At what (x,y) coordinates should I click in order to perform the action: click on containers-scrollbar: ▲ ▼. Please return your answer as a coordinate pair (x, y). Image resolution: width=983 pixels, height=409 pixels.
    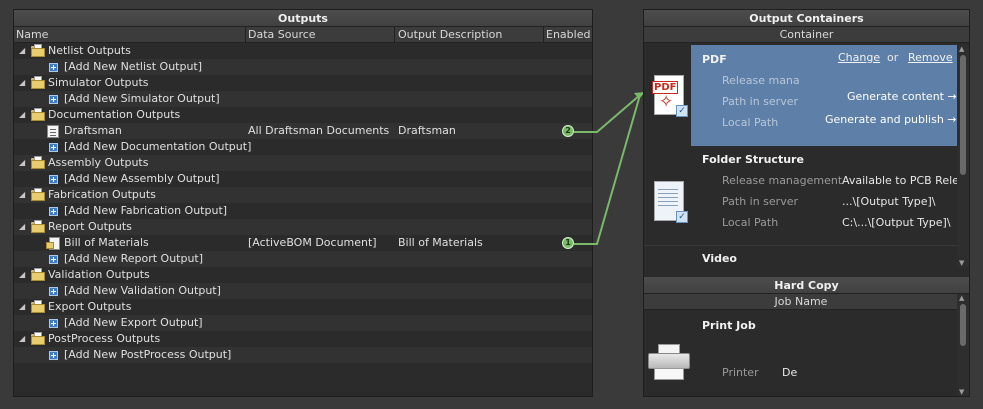
    Looking at the image, I should click on (963, 156).